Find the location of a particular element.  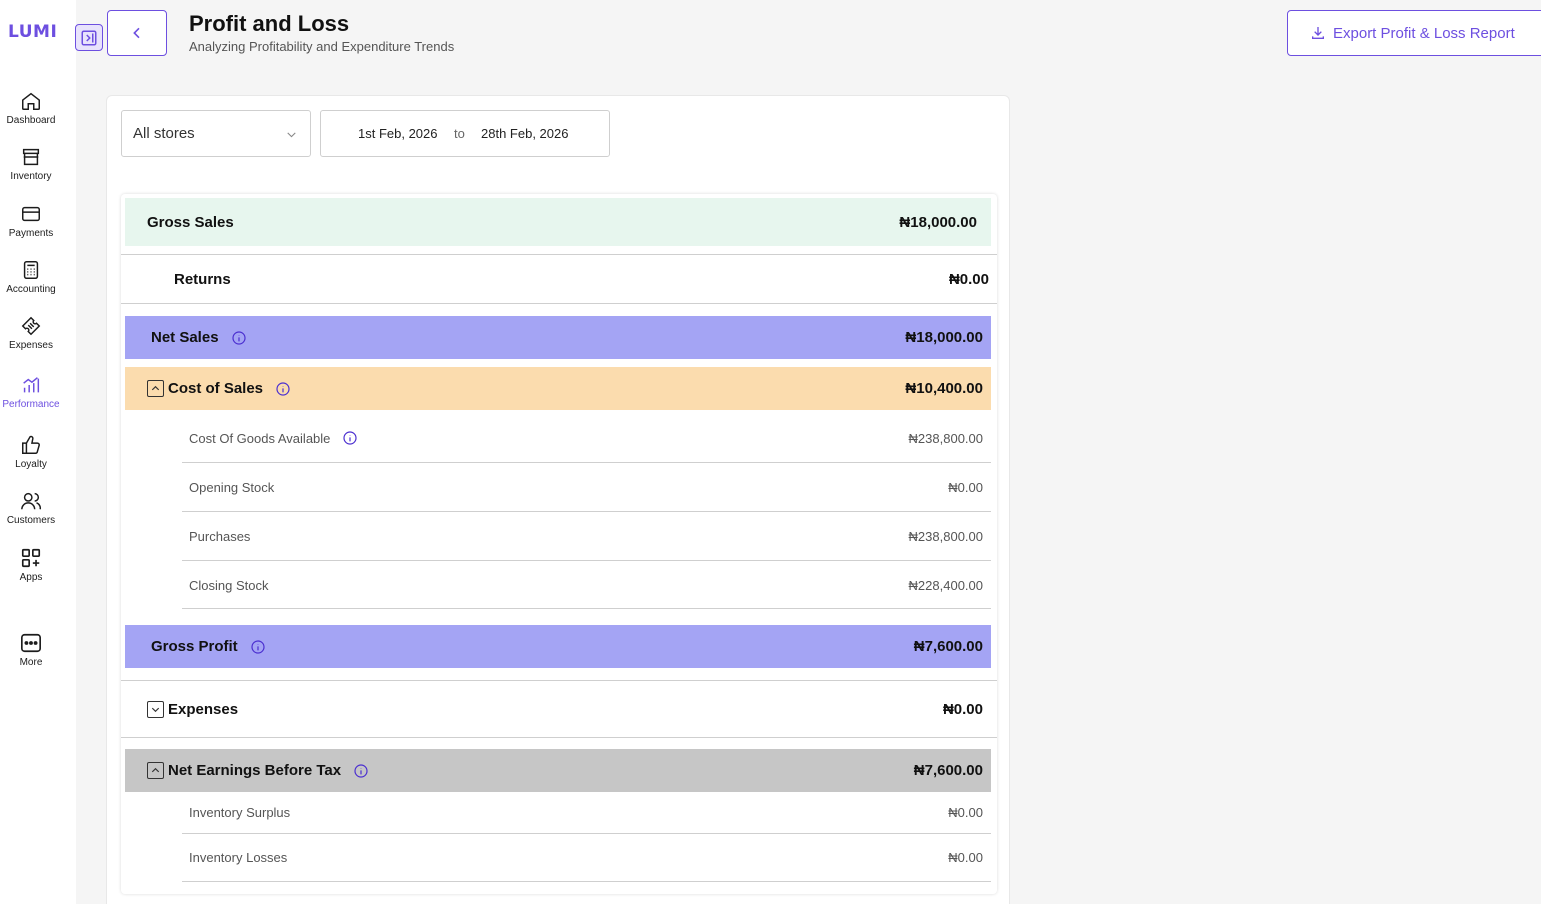

sidebar-item-label: Loyalty is located at coordinates (31, 464).